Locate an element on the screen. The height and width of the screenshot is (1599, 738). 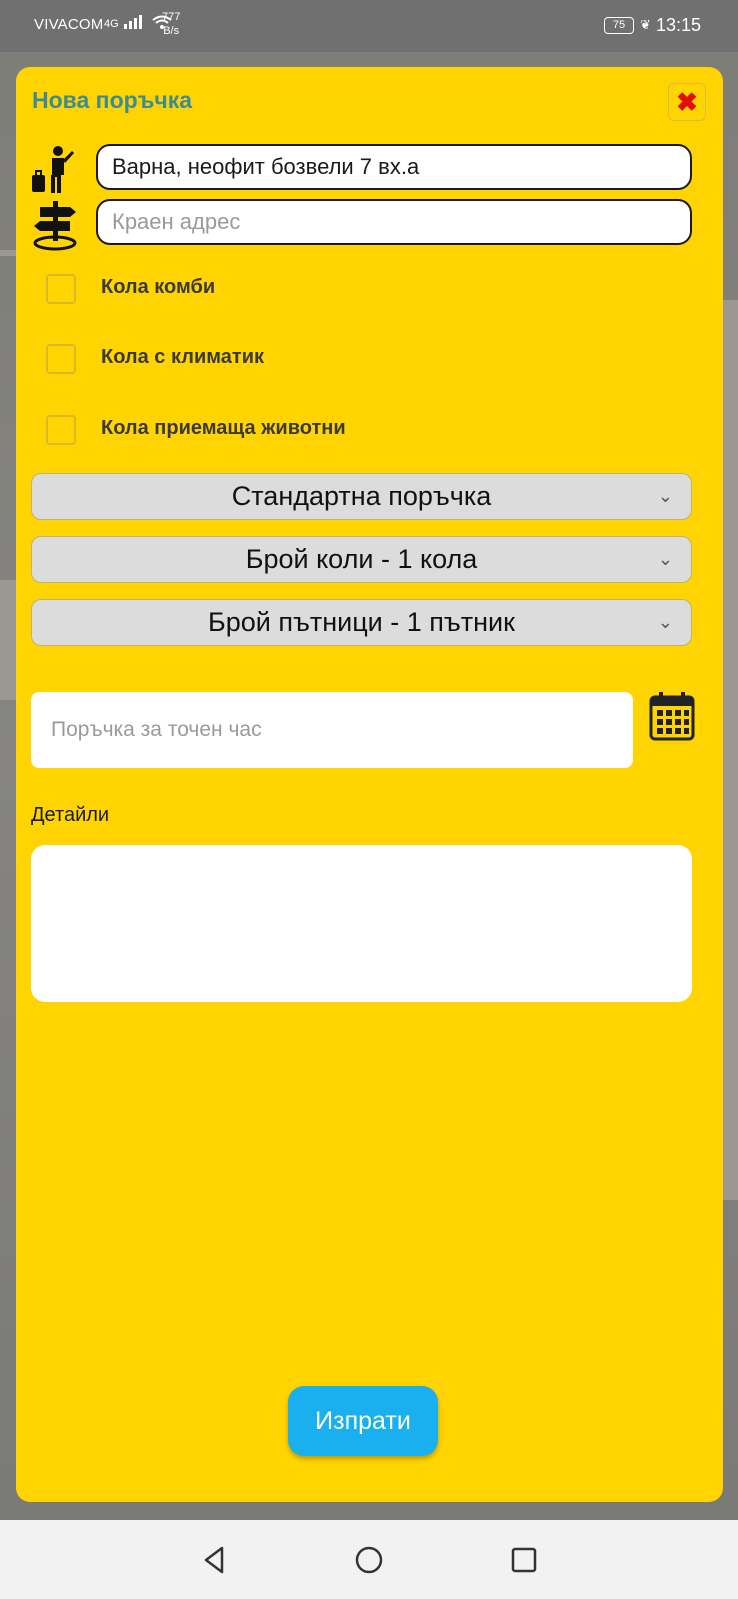
status-bar: VIVACOM 4G 777 B/s 75 ❦ 13:15 is located at coordinates (369, 26).